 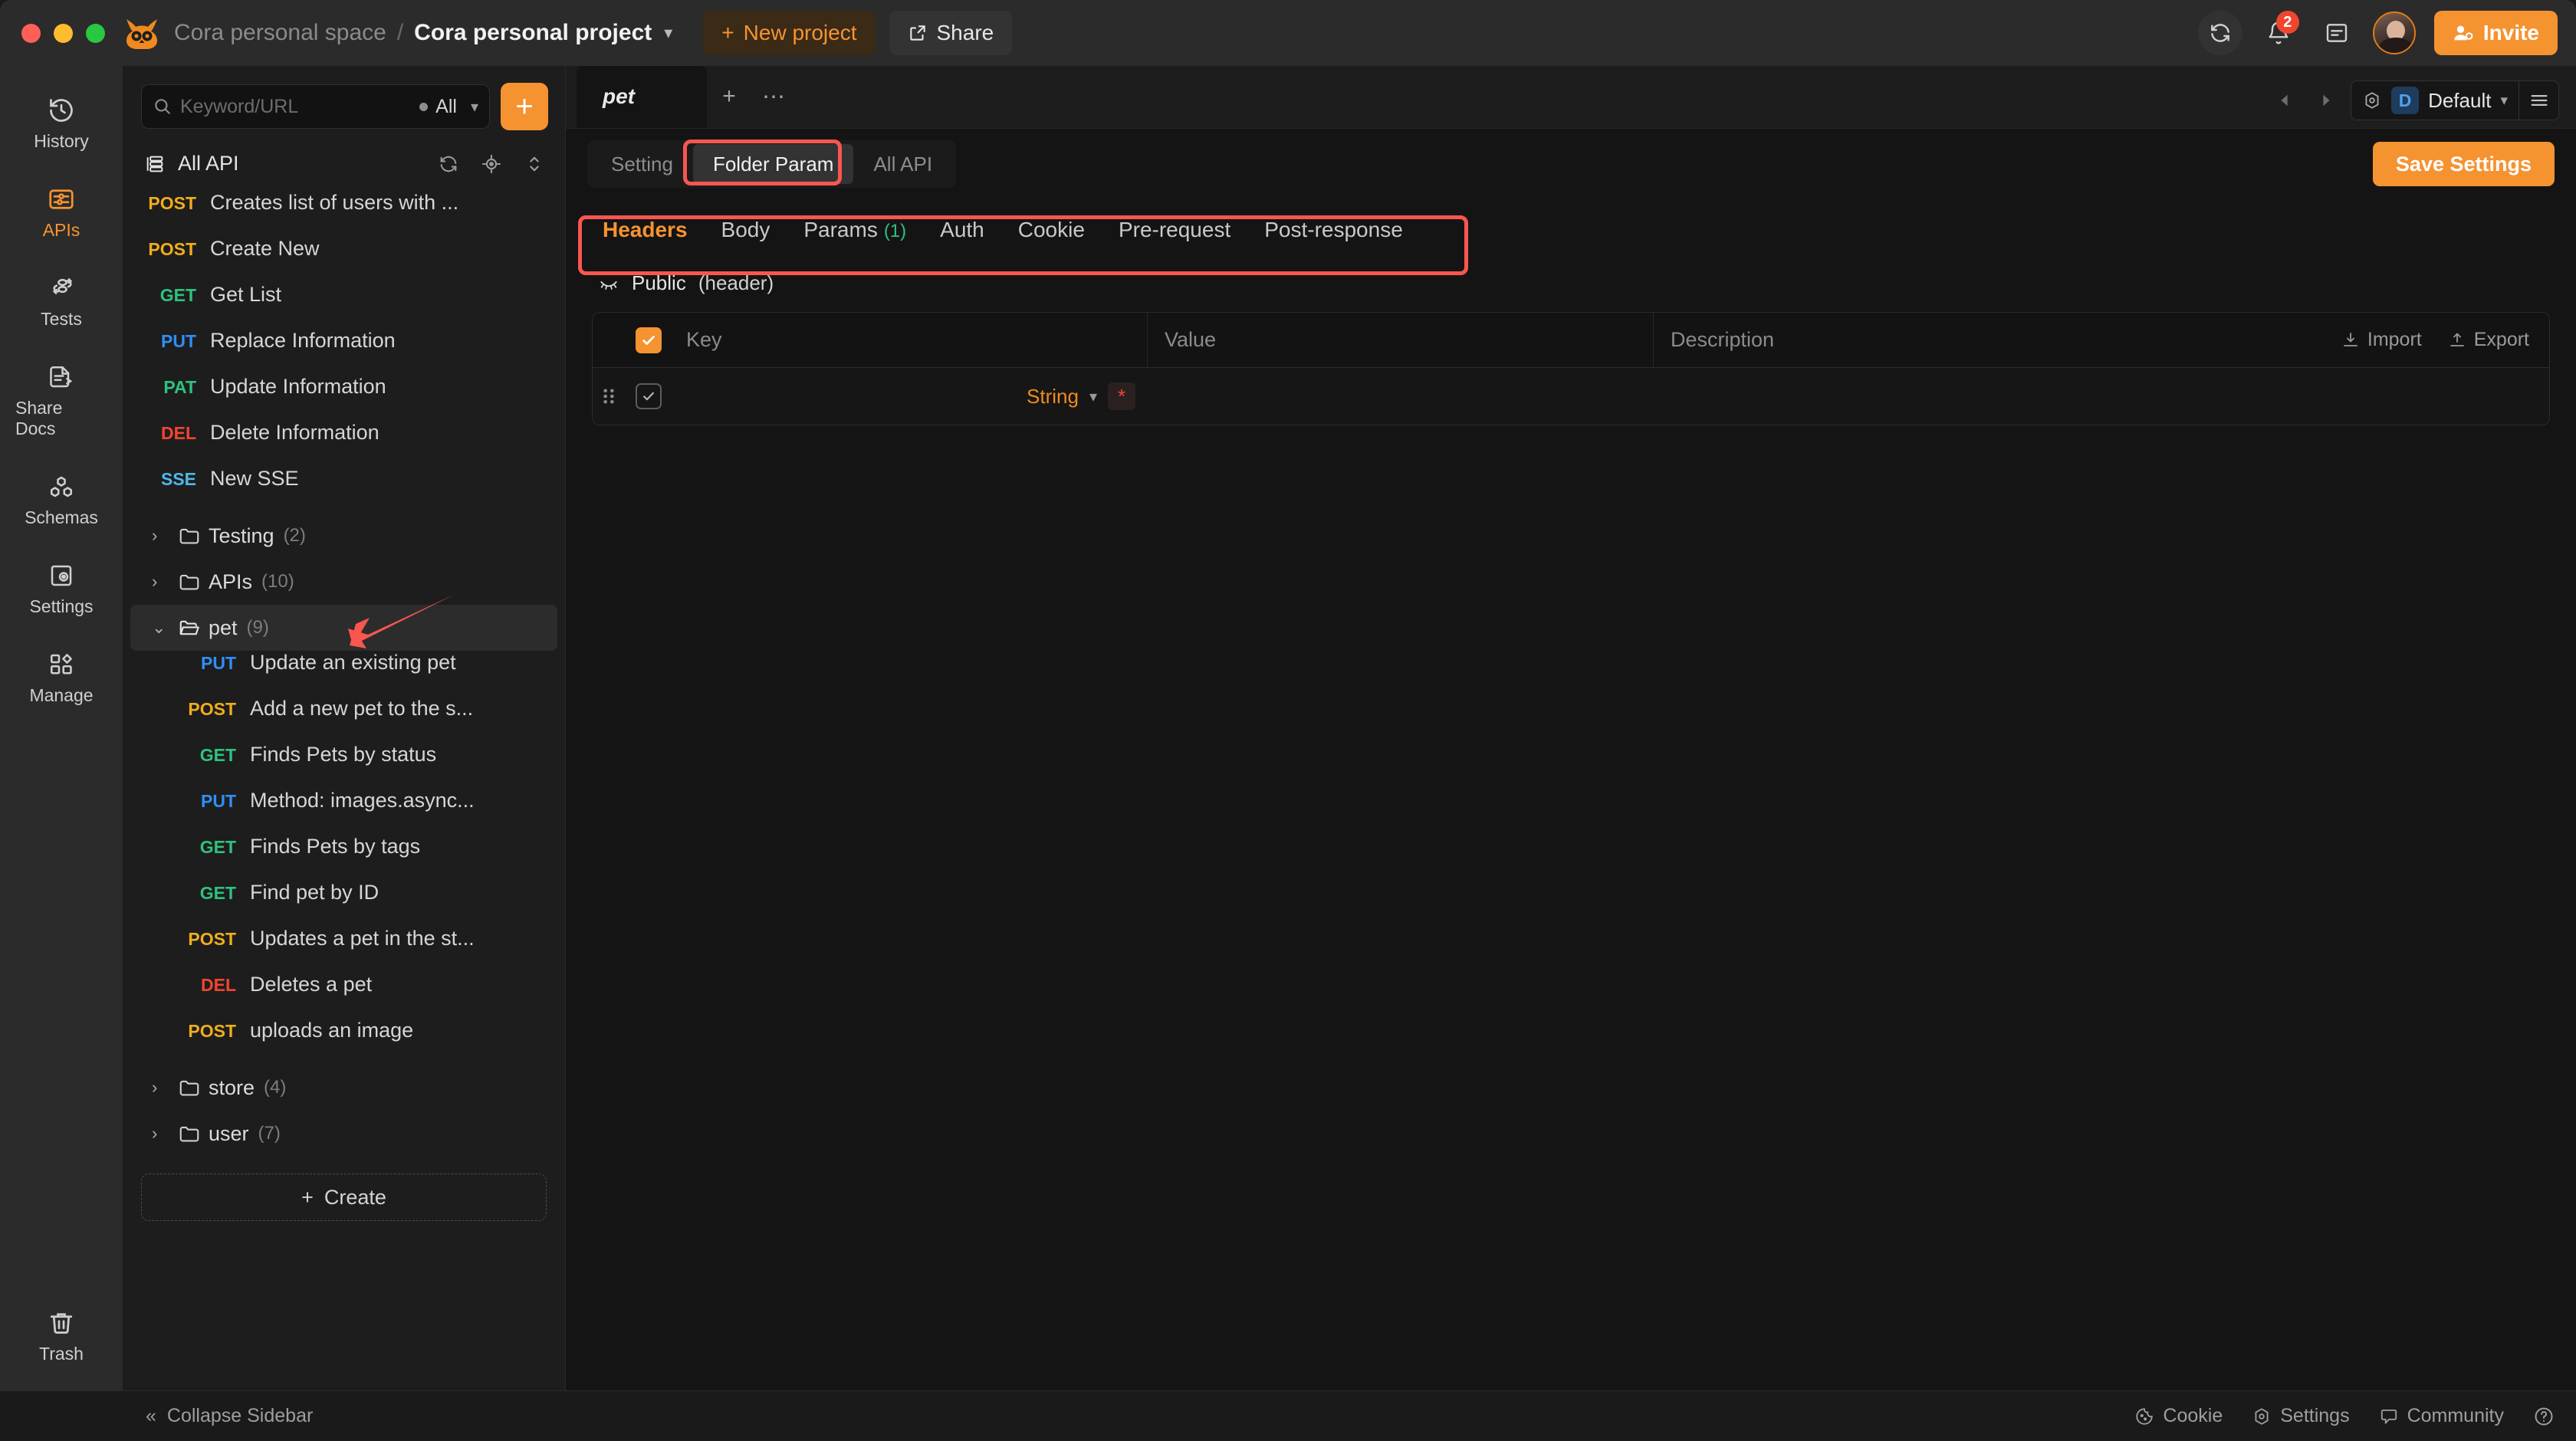 What do you see at coordinates (165, 628) in the screenshot?
I see `chevron-down-icon: ⌄` at bounding box center [165, 628].